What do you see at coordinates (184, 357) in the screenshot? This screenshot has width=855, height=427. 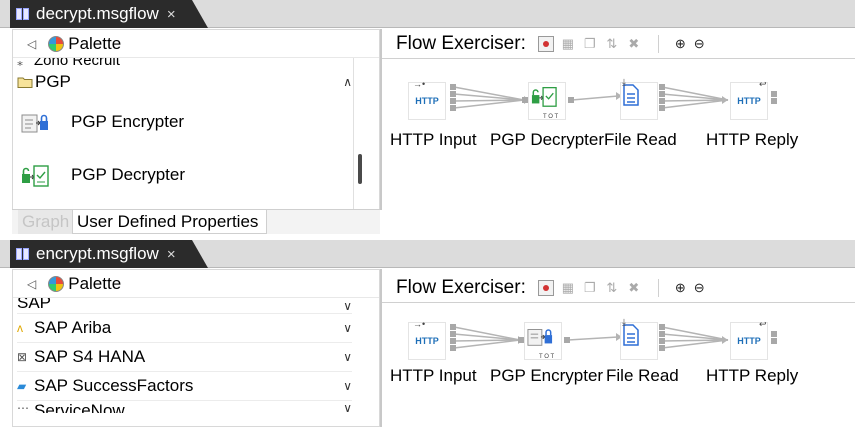 I see `palette-drawer-sap-s4-hana: ⊠ SAP S4 HANA ∨` at bounding box center [184, 357].